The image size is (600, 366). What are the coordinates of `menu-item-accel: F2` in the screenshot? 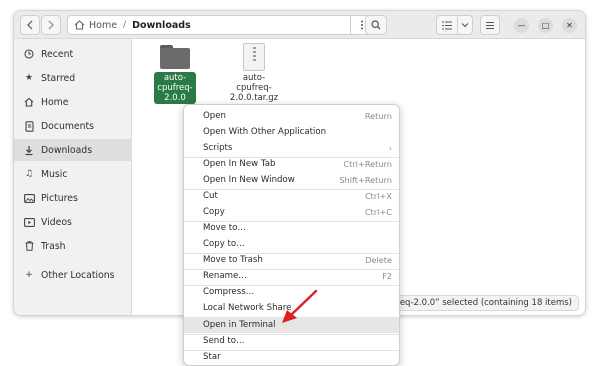 It's located at (387, 276).